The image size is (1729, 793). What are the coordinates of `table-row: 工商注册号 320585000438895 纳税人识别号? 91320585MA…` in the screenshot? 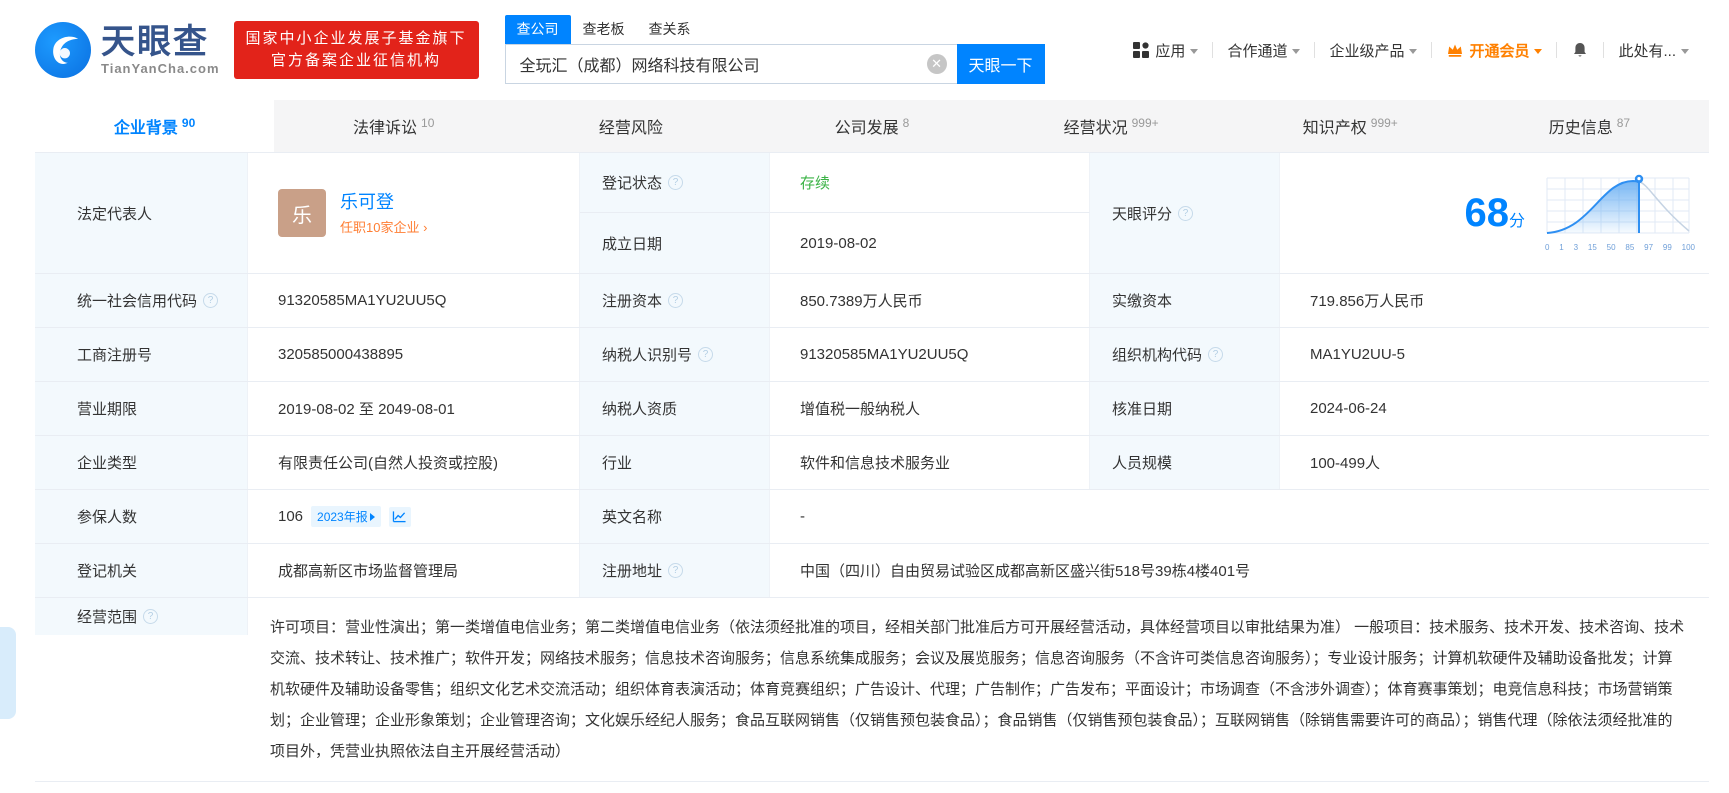 It's located at (872, 355).